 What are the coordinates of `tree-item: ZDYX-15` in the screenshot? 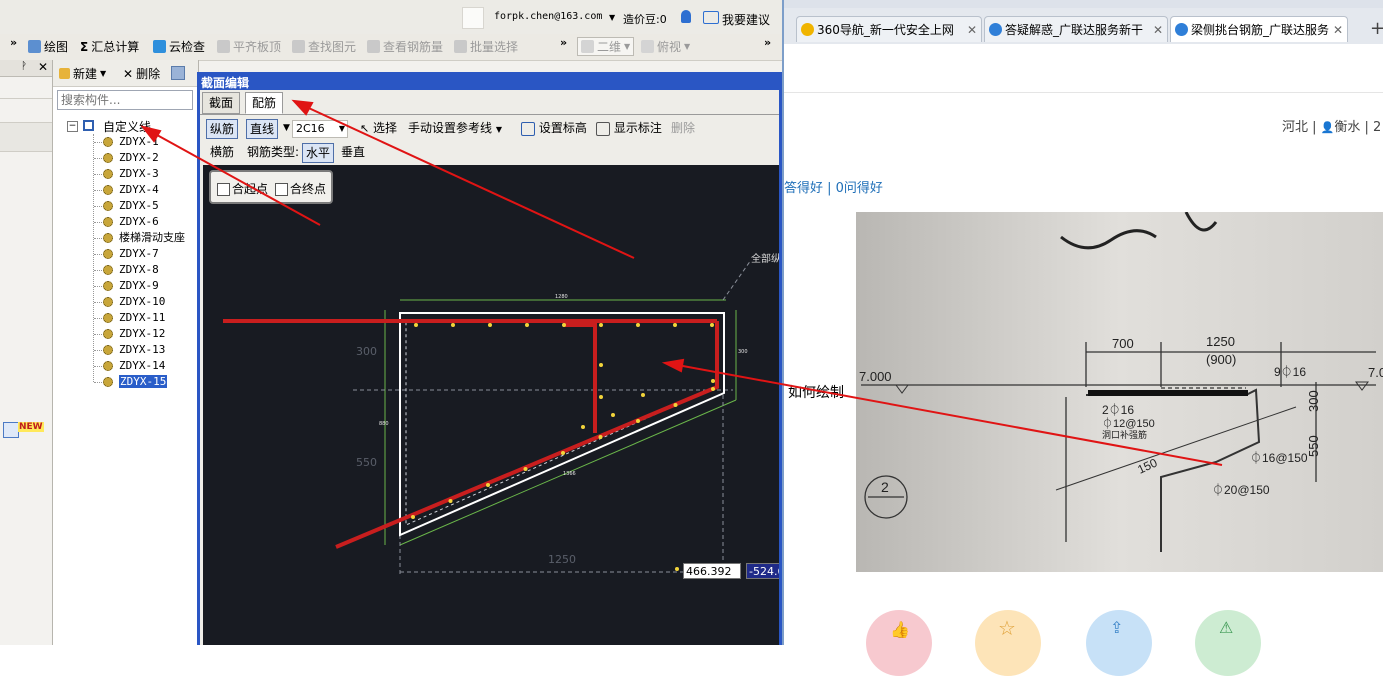 It's located at (131, 382).